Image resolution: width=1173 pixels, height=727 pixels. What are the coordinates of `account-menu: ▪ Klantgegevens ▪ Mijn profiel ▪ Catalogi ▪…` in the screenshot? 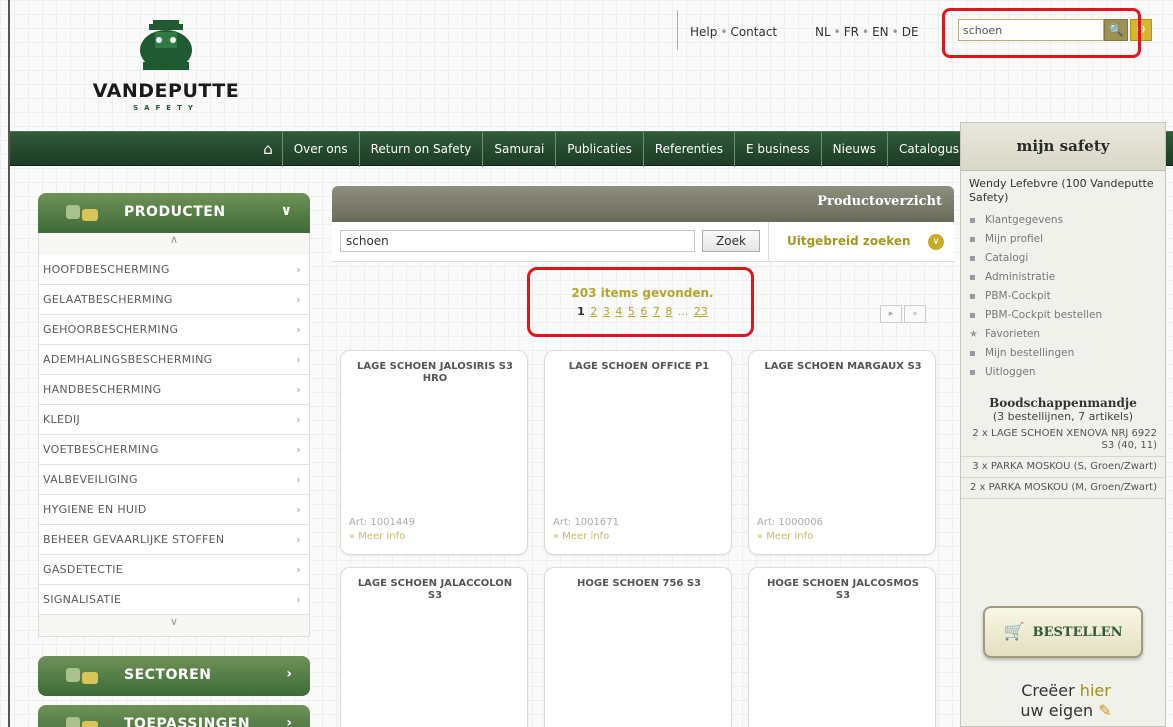 It's located at (1063, 296).